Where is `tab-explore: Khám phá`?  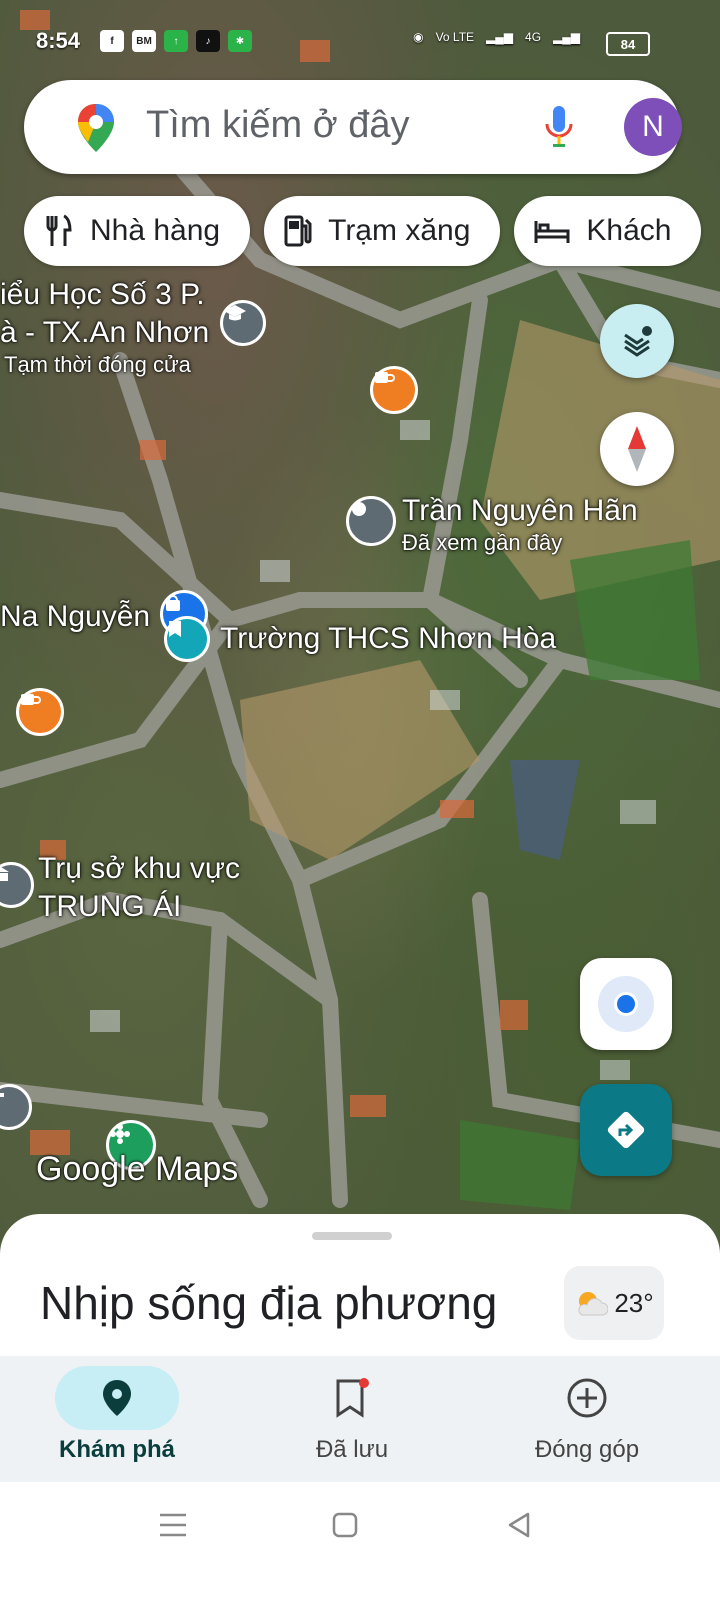 tab-explore: Khám phá is located at coordinates (117, 1415).